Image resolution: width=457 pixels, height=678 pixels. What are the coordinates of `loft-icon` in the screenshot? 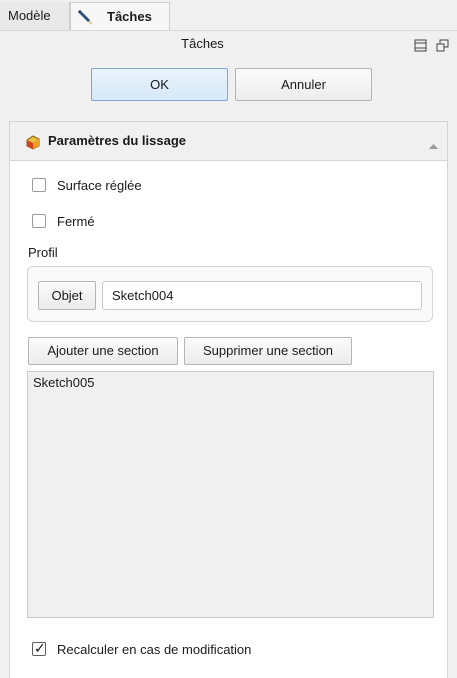 It's located at (33, 142).